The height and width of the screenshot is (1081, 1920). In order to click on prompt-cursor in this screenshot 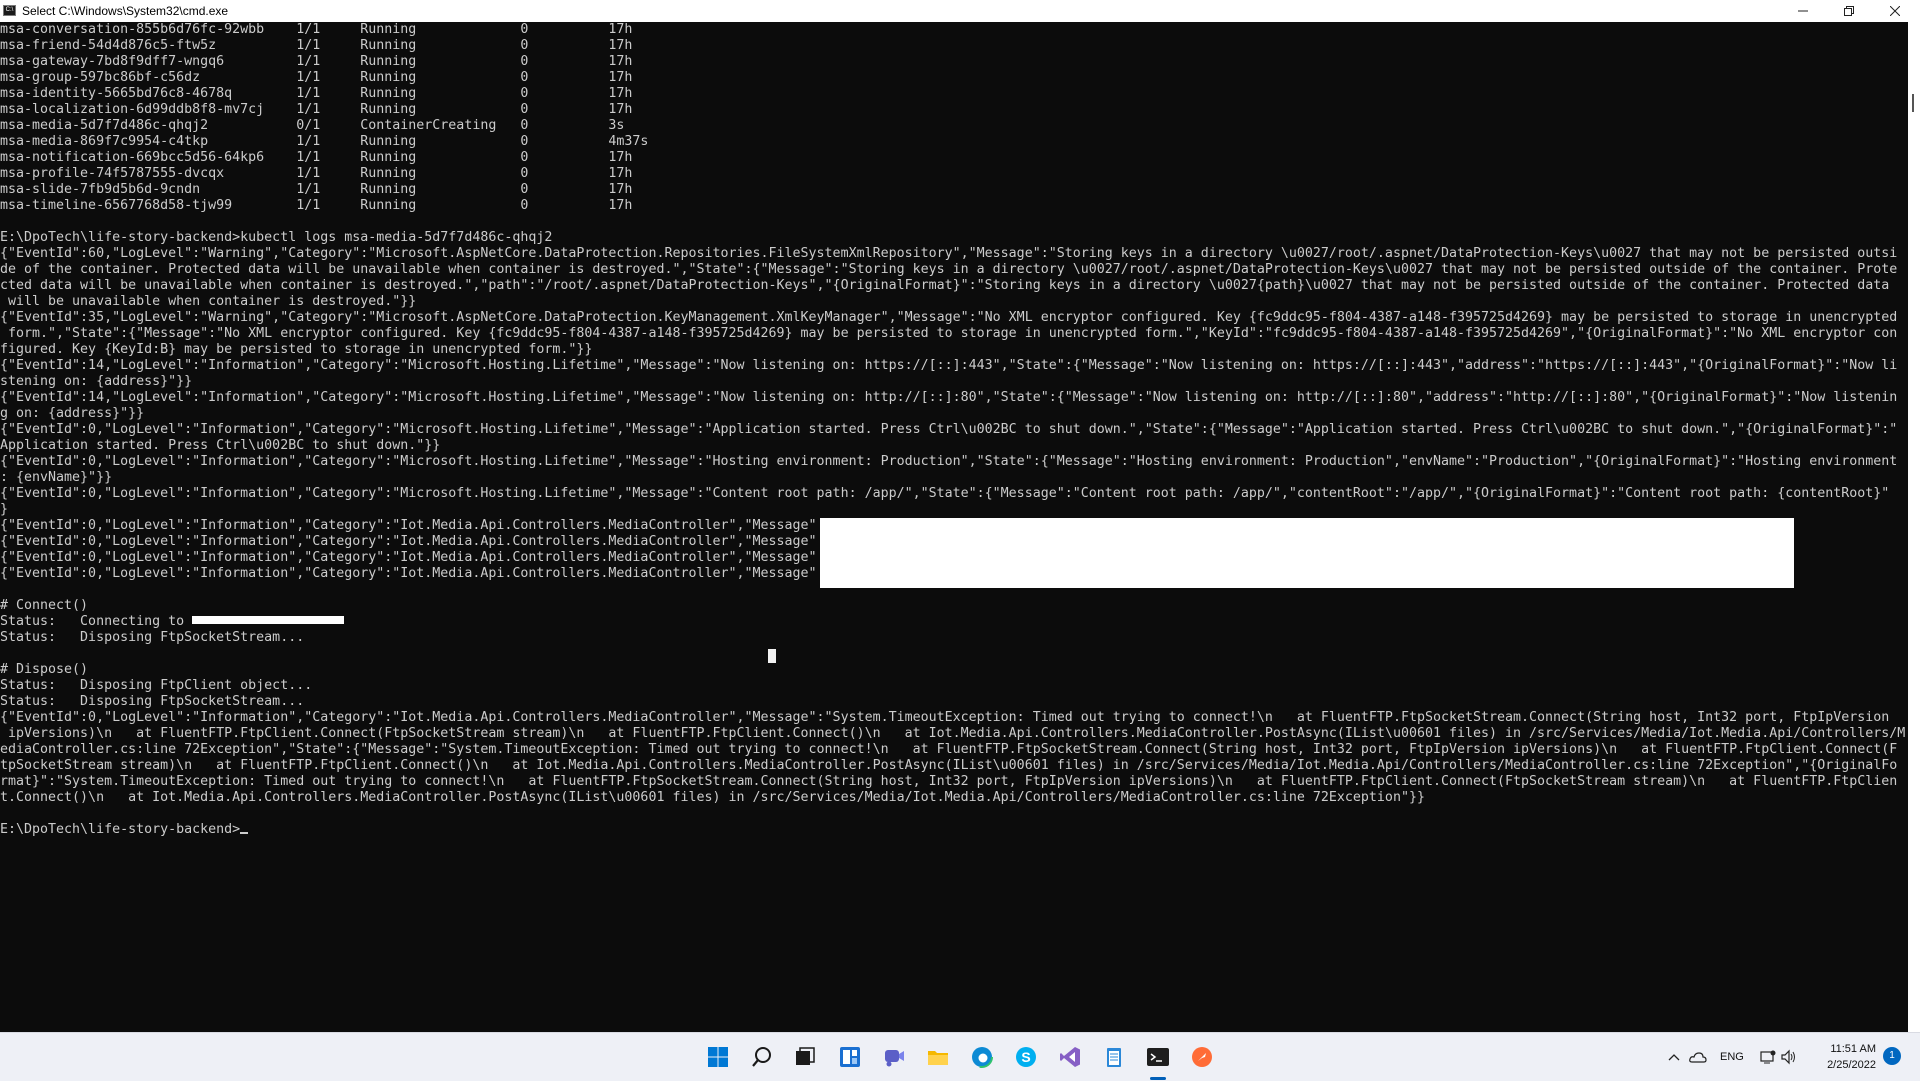, I will do `click(244, 833)`.